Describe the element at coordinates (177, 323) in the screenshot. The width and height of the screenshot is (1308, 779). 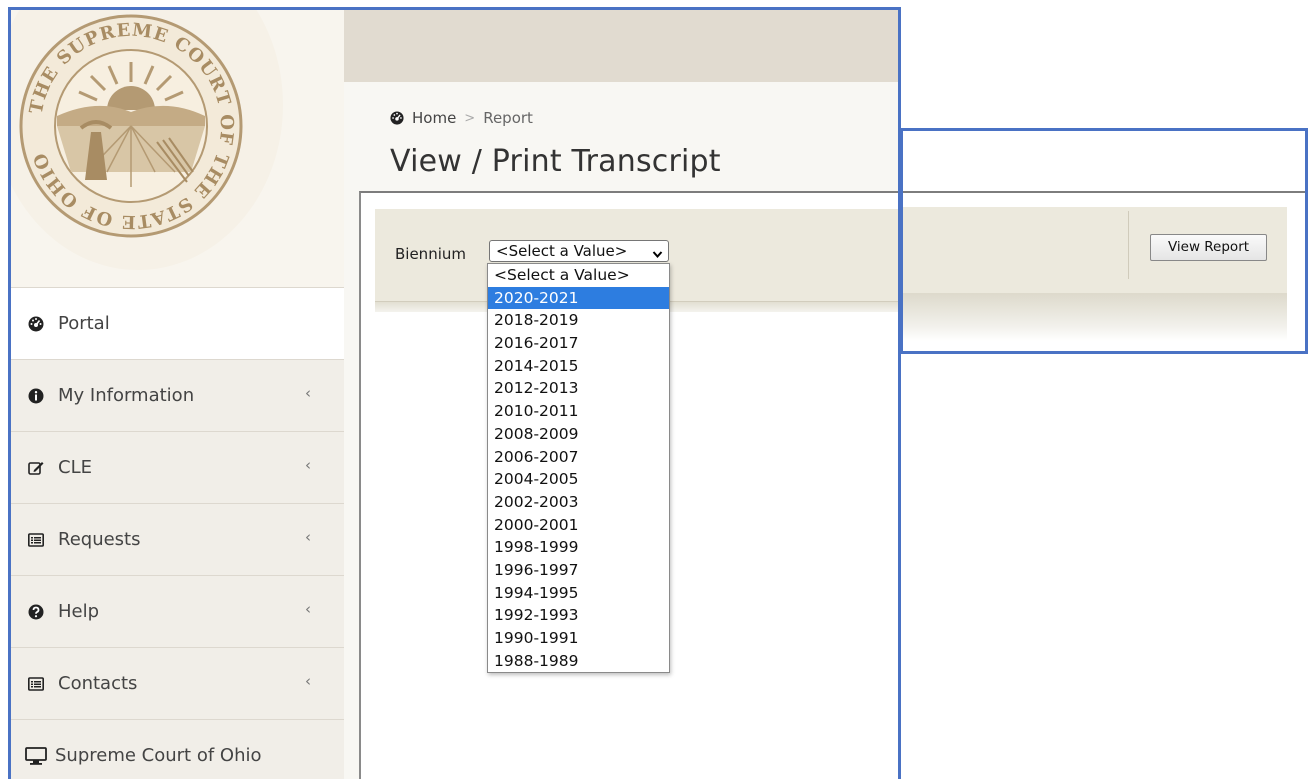
I see `sidebar-item-portal: Portal` at that location.